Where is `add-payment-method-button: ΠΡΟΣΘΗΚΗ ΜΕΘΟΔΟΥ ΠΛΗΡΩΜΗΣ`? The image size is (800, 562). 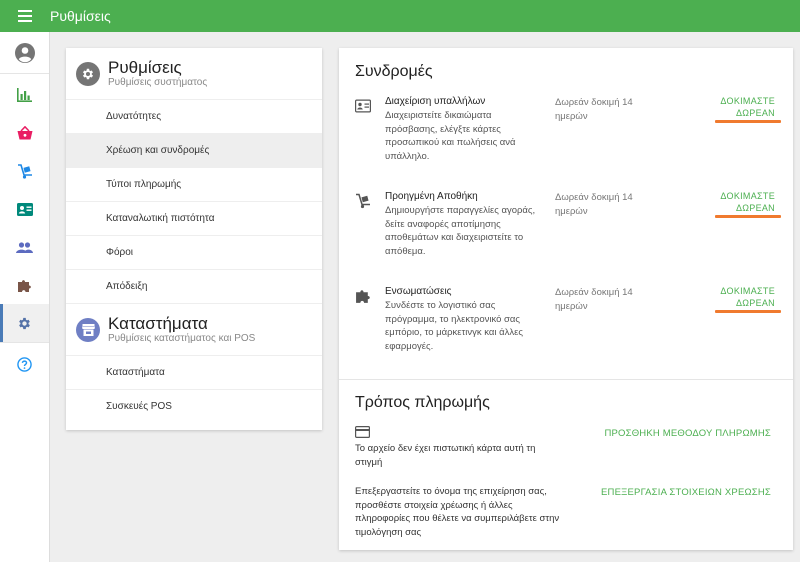 add-payment-method-button: ΠΡΟΣΘΗΚΗ ΜΕΘΟΔΟΥ ΠΛΗΡΩΜΗΣ is located at coordinates (687, 433).